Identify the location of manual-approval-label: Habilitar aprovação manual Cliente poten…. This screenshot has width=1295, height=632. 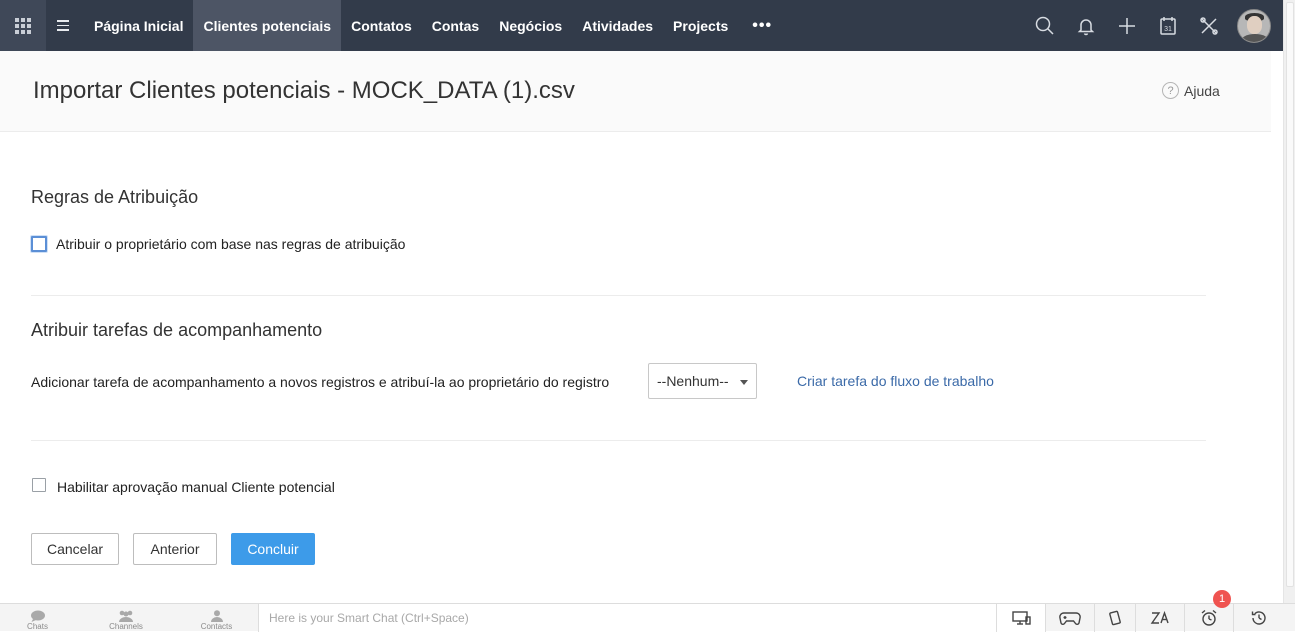
(196, 487).